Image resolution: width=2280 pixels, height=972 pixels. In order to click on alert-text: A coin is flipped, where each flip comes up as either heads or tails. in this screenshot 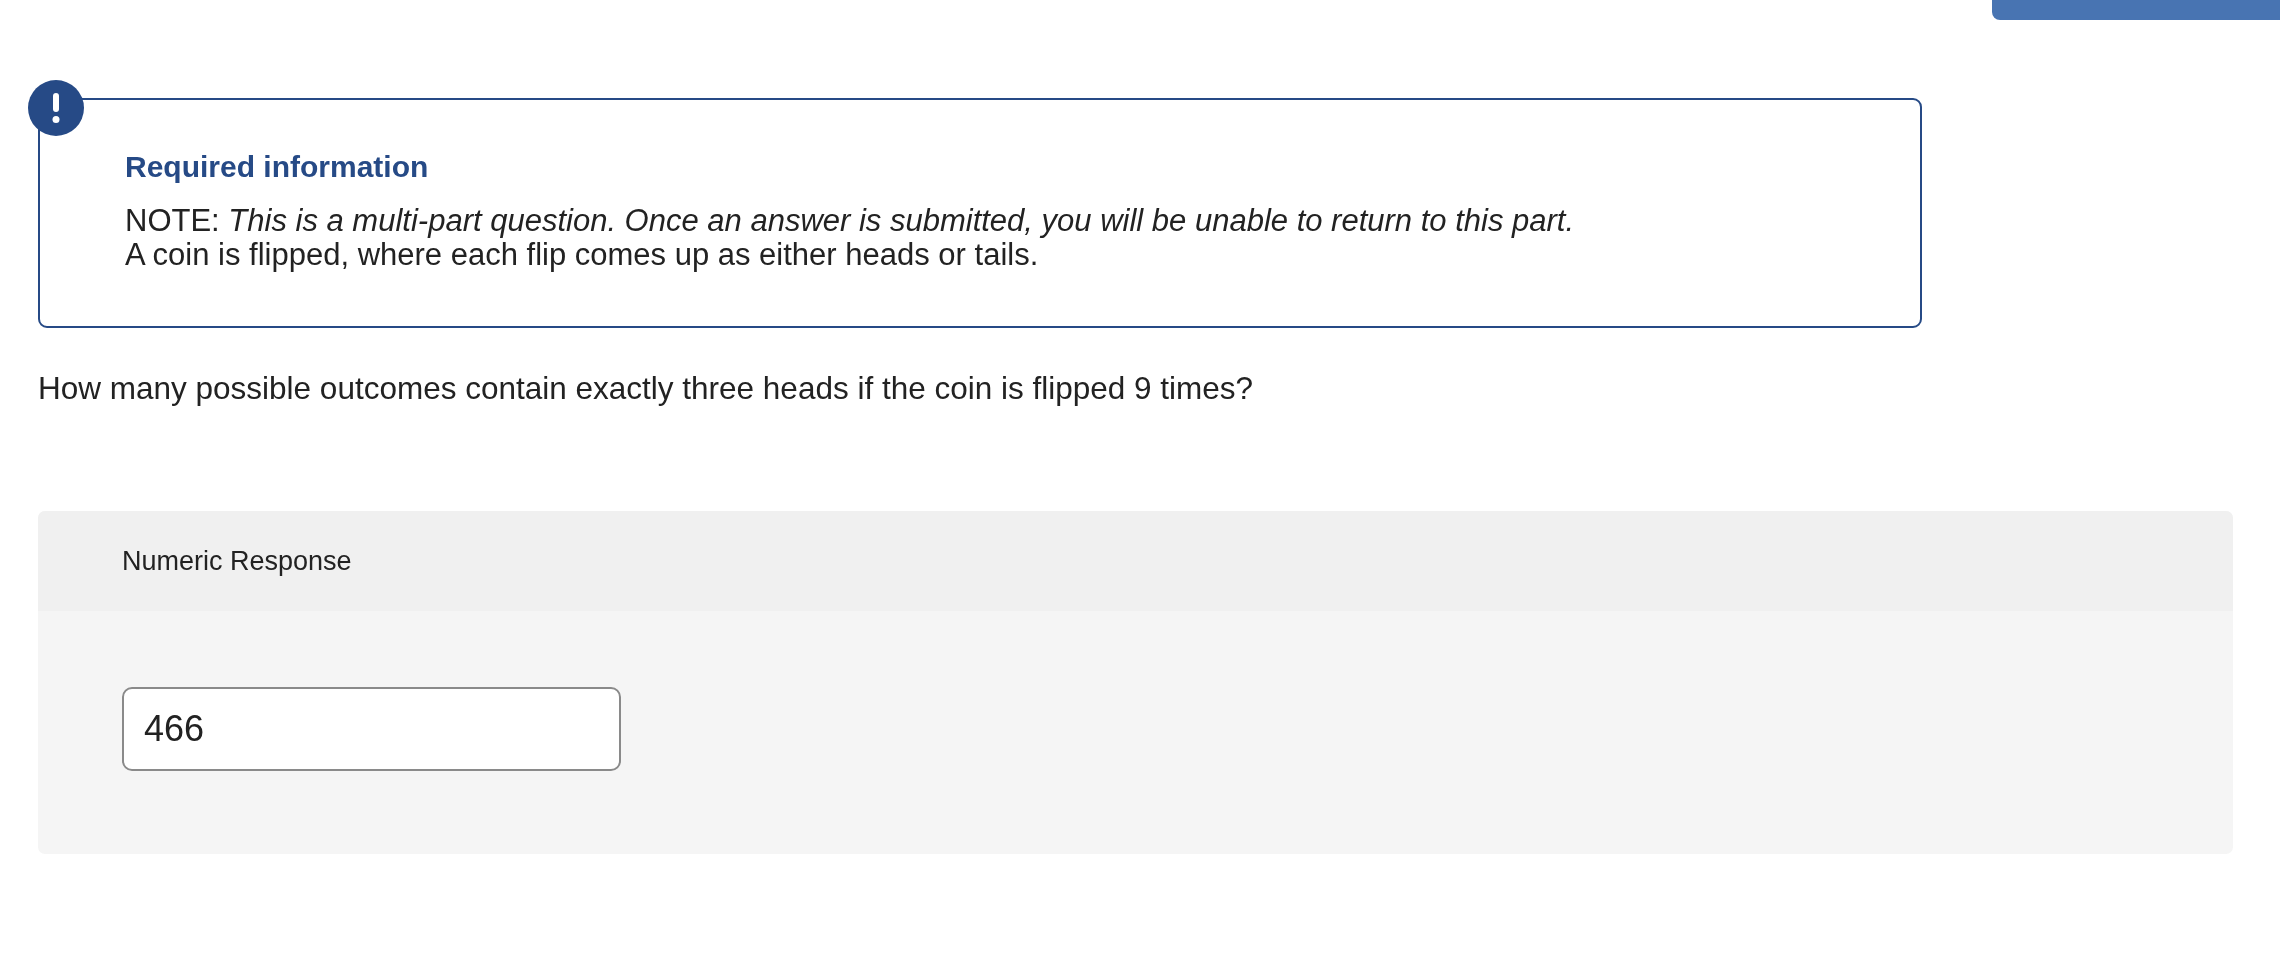, I will do `click(582, 255)`.